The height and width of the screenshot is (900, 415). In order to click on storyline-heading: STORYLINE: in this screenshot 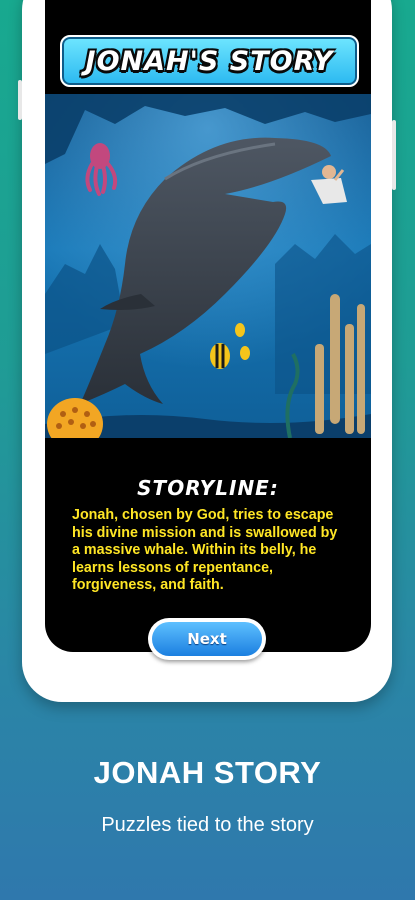, I will do `click(208, 488)`.